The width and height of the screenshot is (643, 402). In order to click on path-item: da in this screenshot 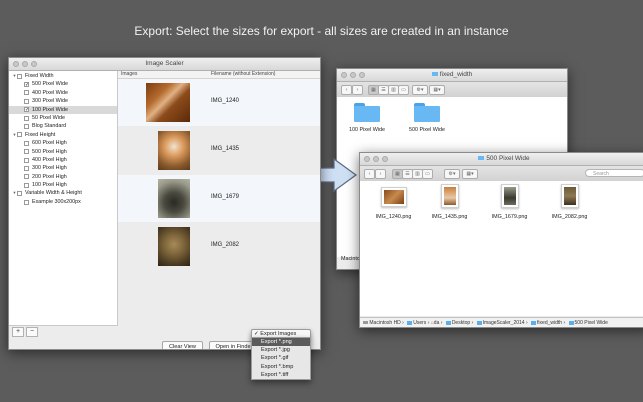, I will do `click(437, 323)`.